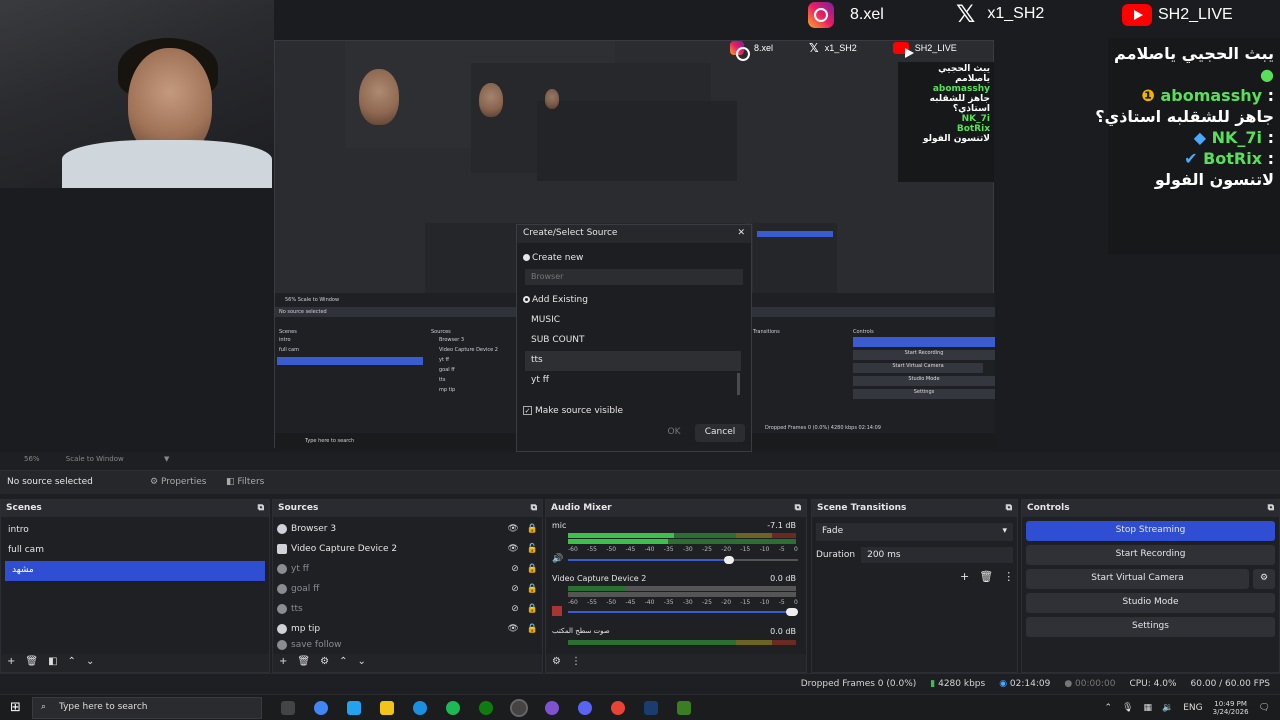 Image resolution: width=1280 pixels, height=720 pixels. What do you see at coordinates (245, 482) in the screenshot?
I see `filters-button: ◧ Filters` at bounding box center [245, 482].